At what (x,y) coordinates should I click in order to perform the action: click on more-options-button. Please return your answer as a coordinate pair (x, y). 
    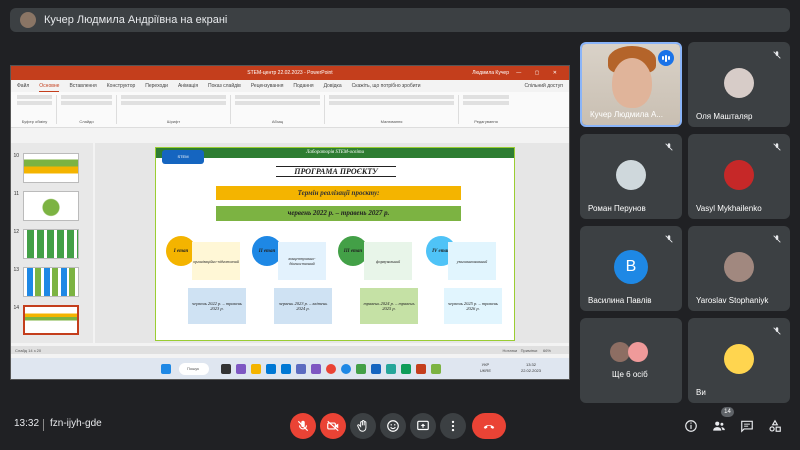
    Looking at the image, I should click on (453, 426).